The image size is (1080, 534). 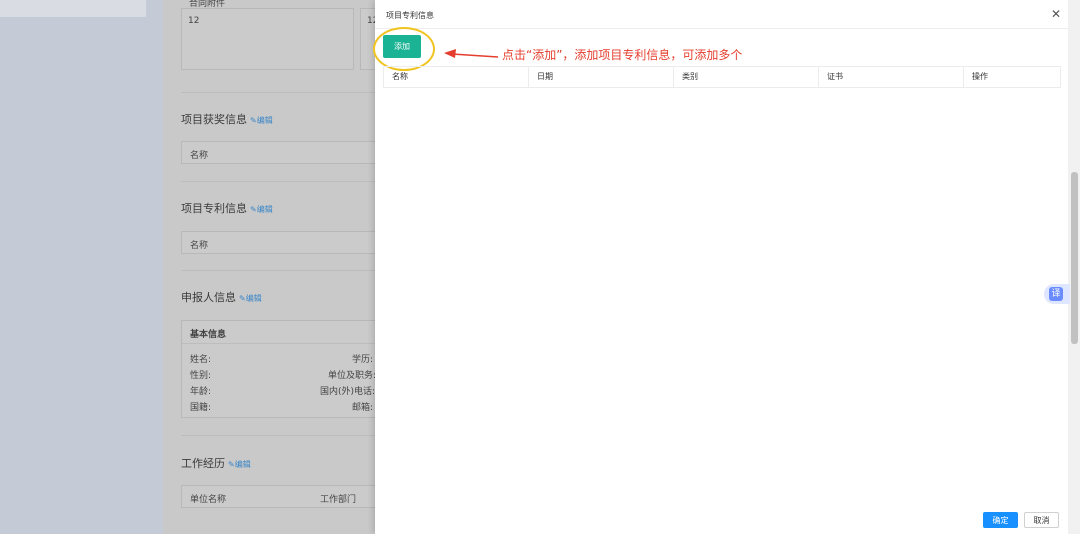 What do you see at coordinates (267, 39) in the screenshot?
I see `attachment-textarea: 12` at bounding box center [267, 39].